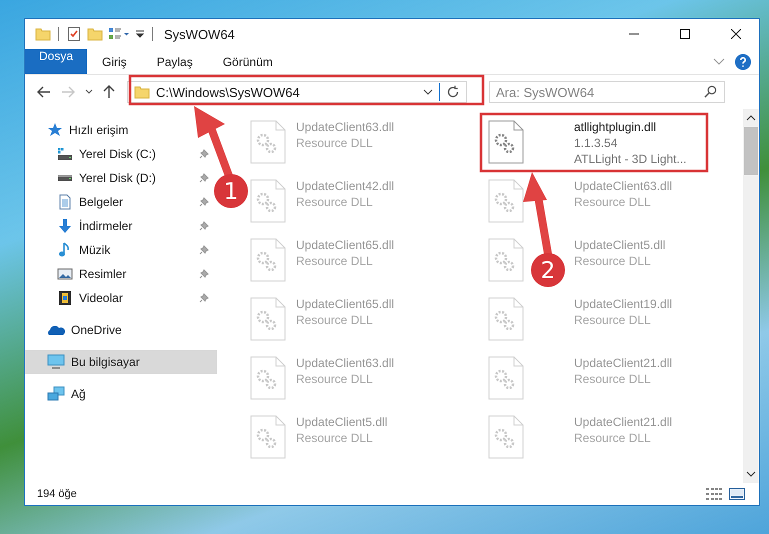  Describe the element at coordinates (140, 34) in the screenshot. I see `dropdown-icon` at that location.